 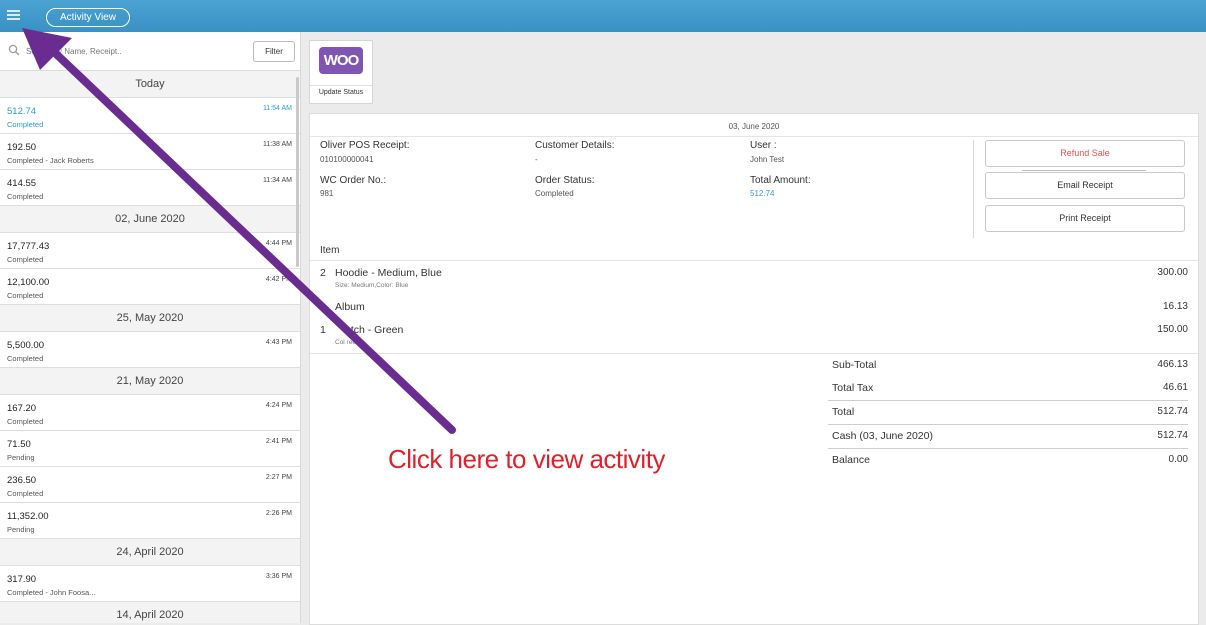 I want to click on woocommerce-card: WOO Update Status, so click(x=341, y=72).